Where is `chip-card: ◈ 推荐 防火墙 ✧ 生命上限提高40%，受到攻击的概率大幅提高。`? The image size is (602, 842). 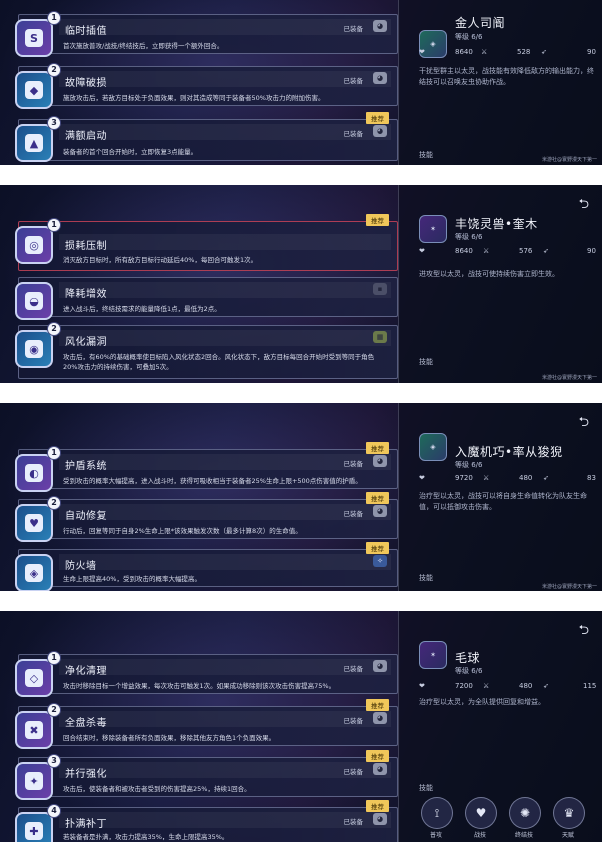
chip-card: ◈ 推荐 防火墙 ✧ 生命上限提高40%，受到攻击的概率大幅提高。 is located at coordinates (206, 566).